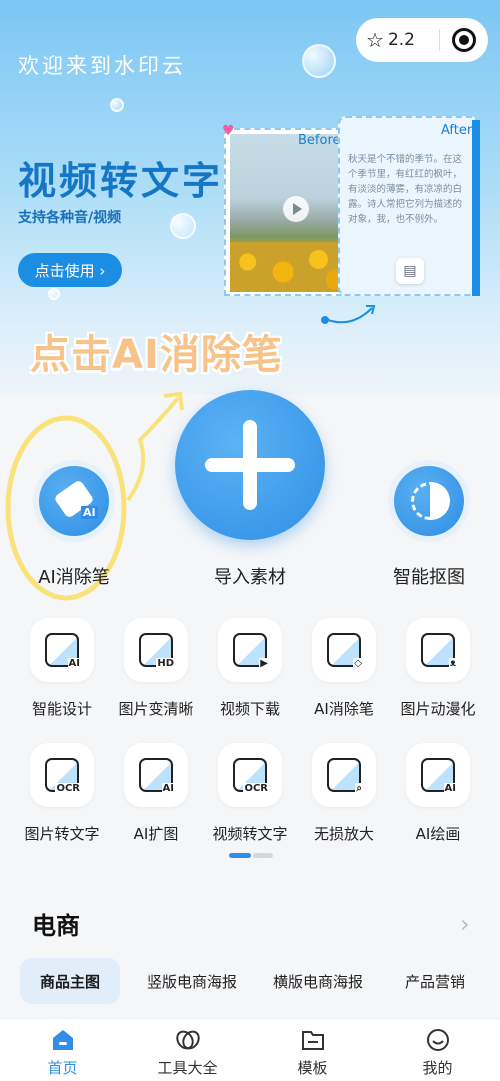  I want to click on tool-label: 图片转文字, so click(62, 834).